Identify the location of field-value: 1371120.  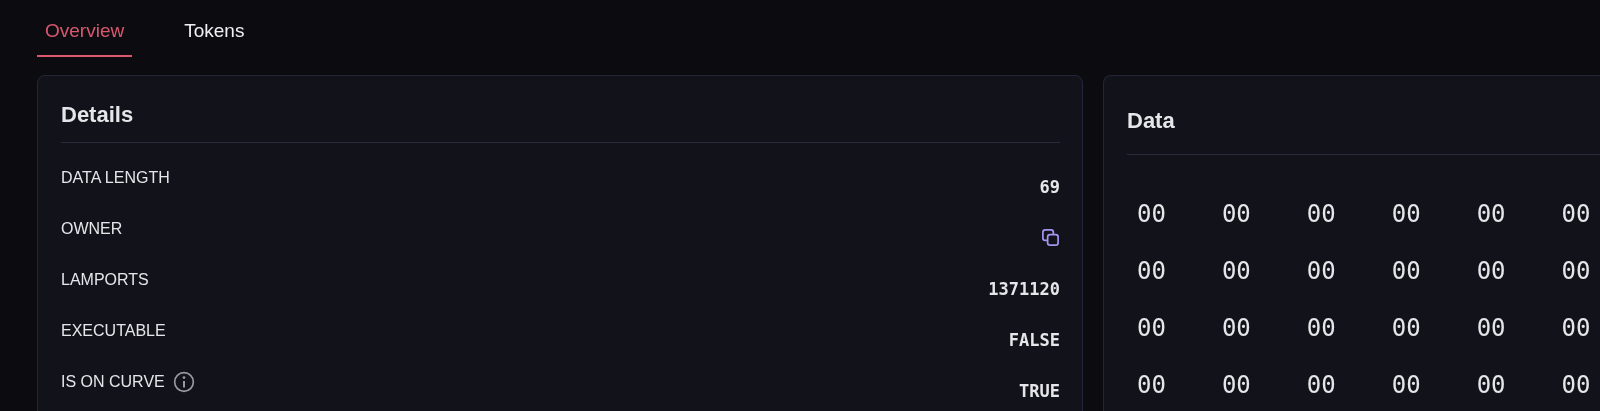
(1024, 288).